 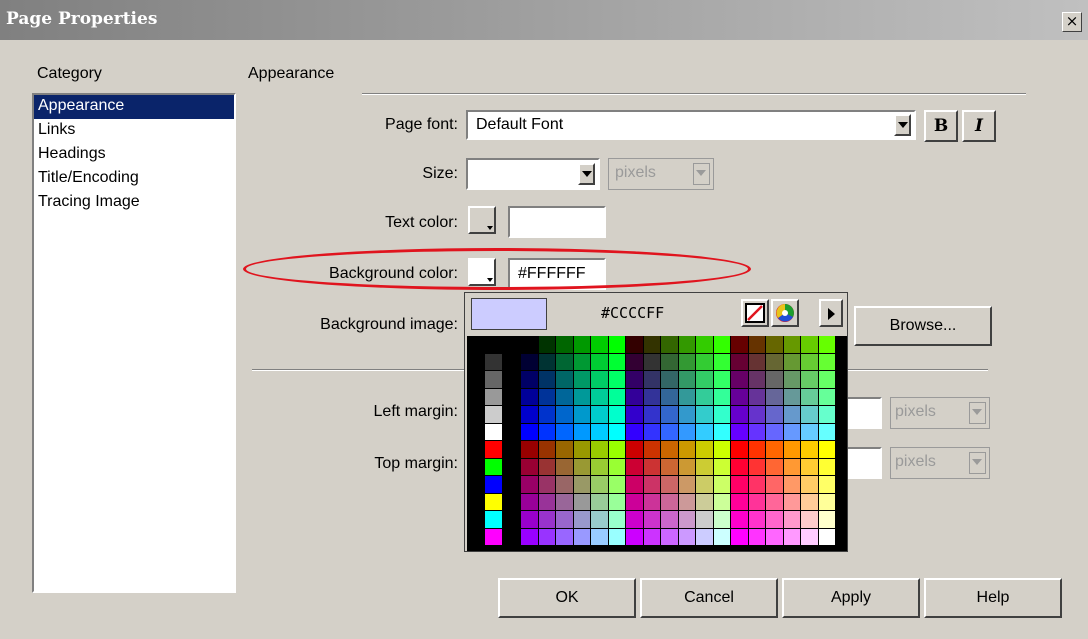 I want to click on color-palette-menu-button, so click(x=831, y=313).